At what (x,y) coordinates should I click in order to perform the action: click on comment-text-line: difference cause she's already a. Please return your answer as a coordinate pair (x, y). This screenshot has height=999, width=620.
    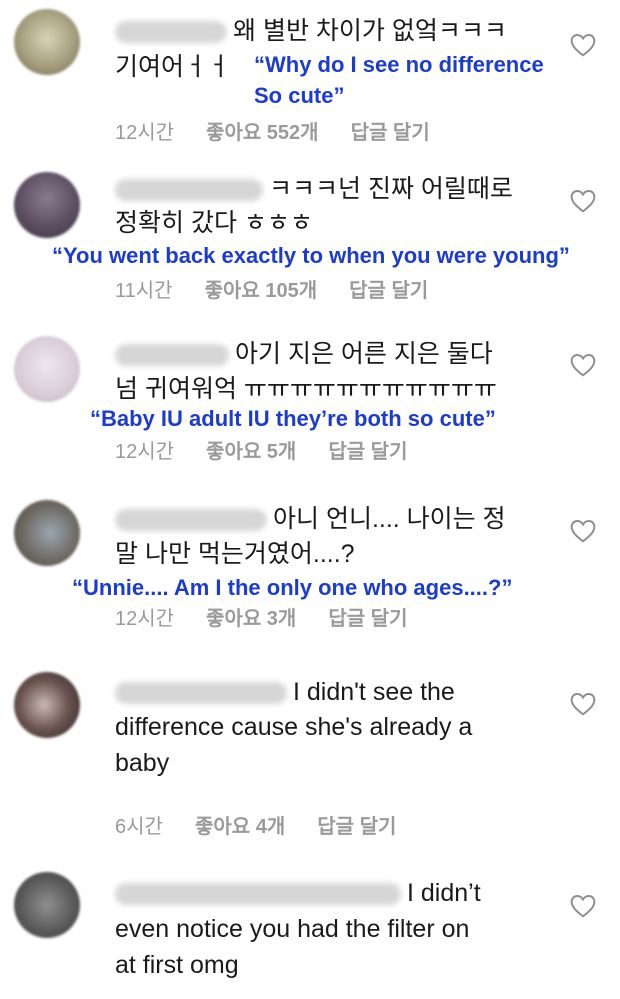
    Looking at the image, I should click on (294, 727).